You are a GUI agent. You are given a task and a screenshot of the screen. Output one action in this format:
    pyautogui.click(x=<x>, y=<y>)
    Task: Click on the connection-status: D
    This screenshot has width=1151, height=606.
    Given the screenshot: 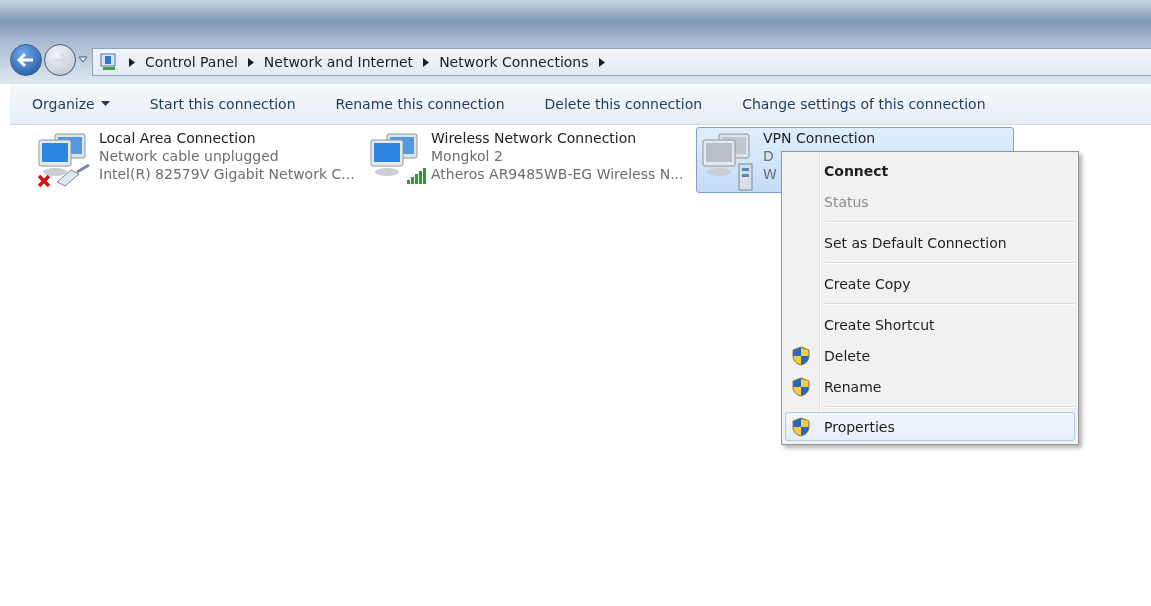 What is the action you would take?
    pyautogui.click(x=768, y=156)
    